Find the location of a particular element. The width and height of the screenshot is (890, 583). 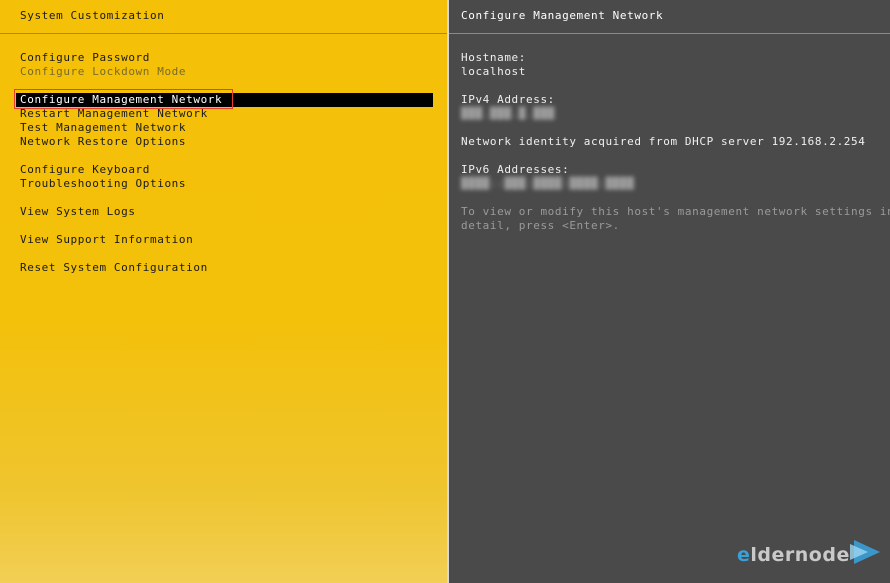

instruction-hint-line-2: detail, press <Enter>. is located at coordinates (540, 225).